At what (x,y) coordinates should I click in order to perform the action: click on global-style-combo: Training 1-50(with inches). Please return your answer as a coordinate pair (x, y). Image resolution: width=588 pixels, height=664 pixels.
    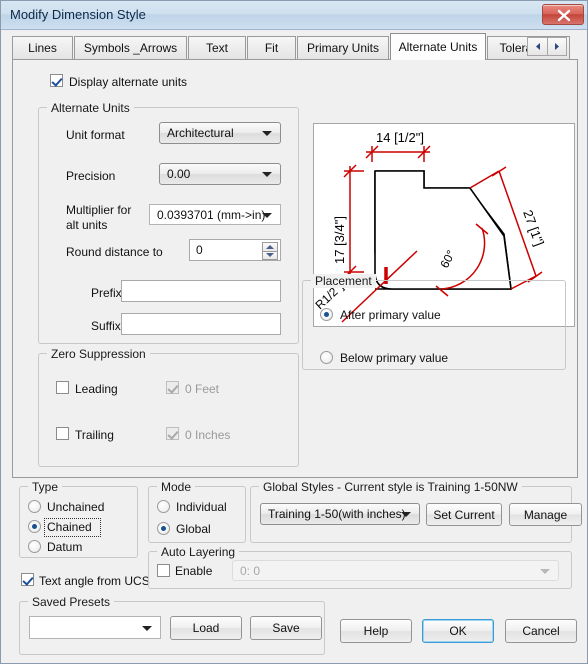
    Looking at the image, I should click on (340, 514).